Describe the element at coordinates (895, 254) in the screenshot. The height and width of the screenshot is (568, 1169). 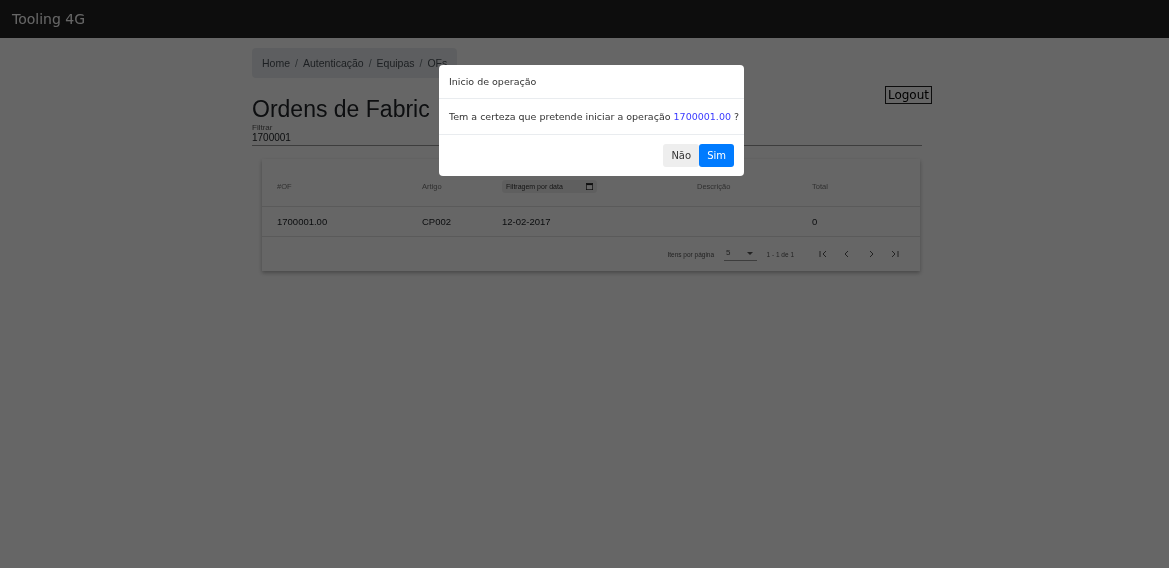
I see `last-page-icon` at that location.